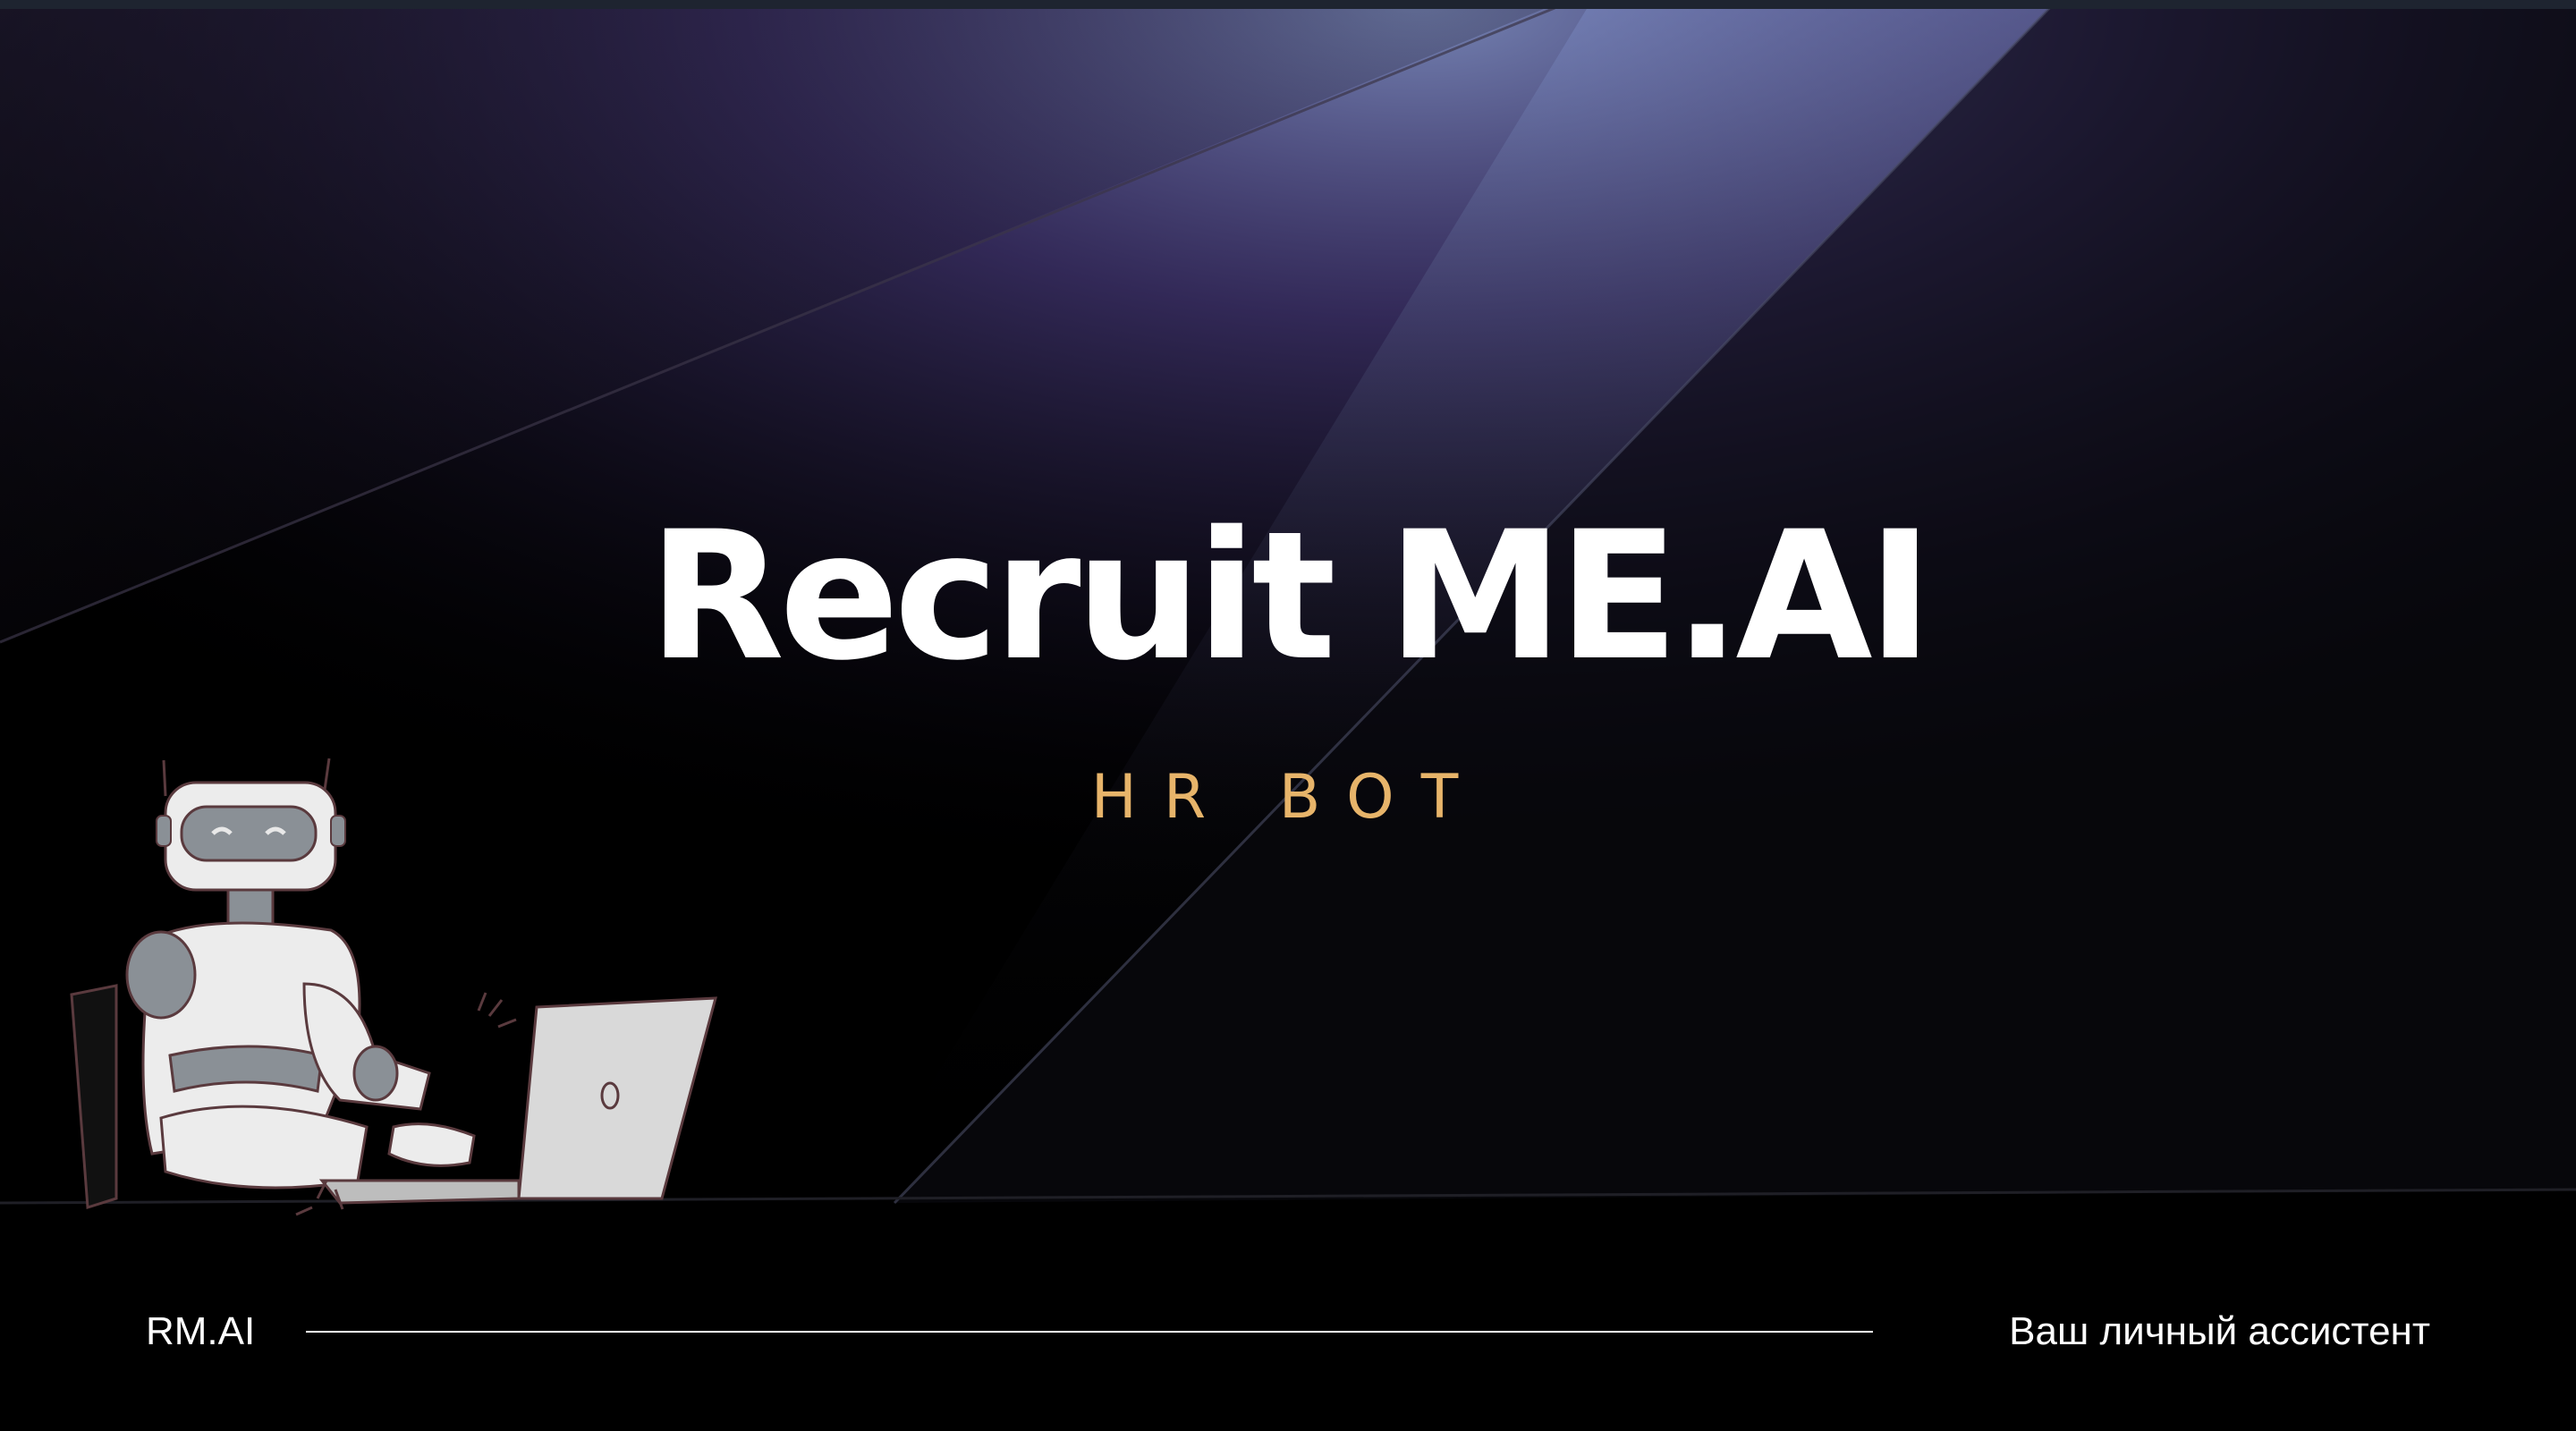 The height and width of the screenshot is (1431, 2576). Describe the element at coordinates (201, 1331) in the screenshot. I see `footer-brand: RM.AI` at that location.